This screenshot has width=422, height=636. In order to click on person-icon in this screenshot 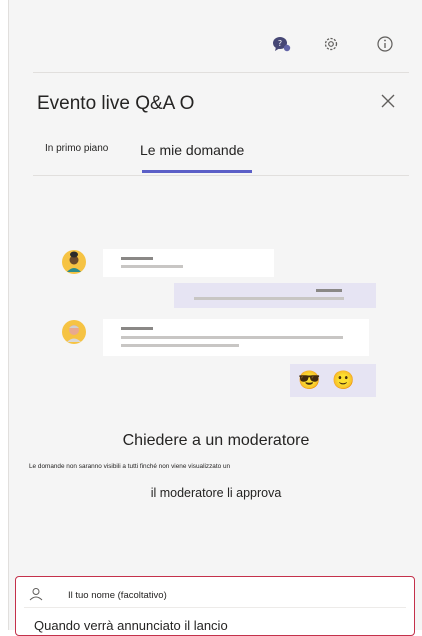, I will do `click(36, 594)`.